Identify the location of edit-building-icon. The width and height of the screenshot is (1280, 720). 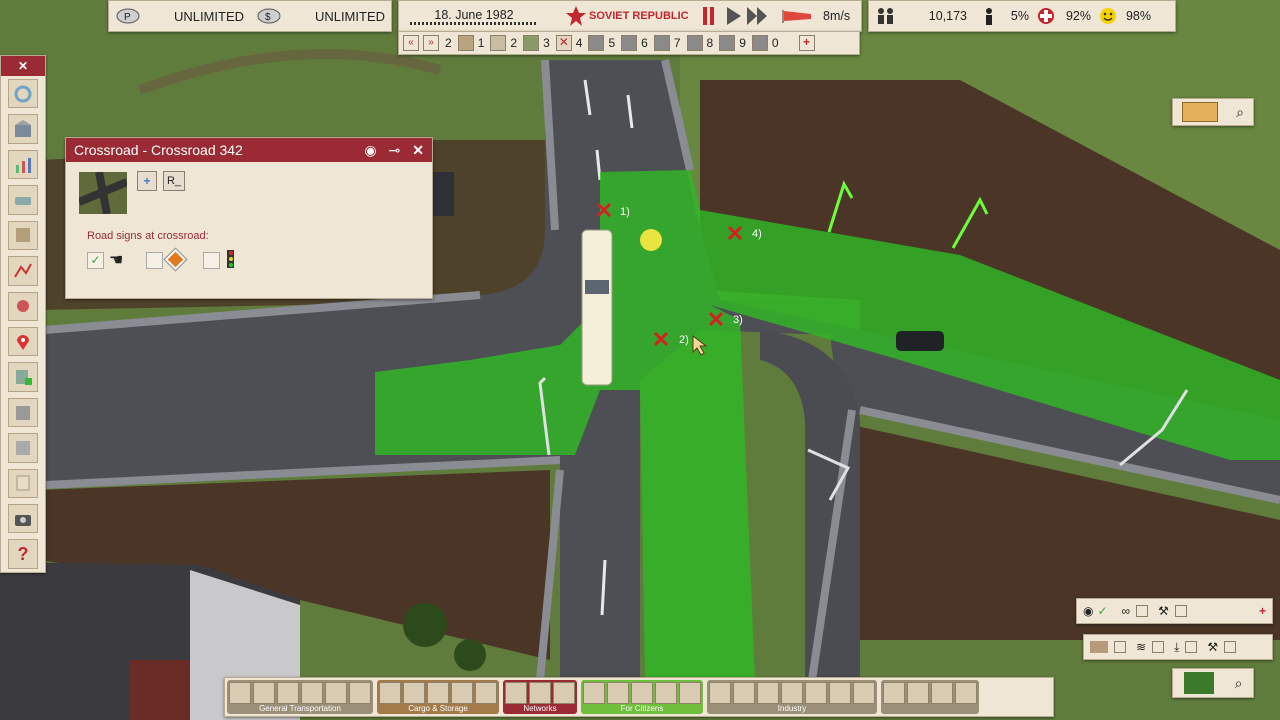
(23, 448).